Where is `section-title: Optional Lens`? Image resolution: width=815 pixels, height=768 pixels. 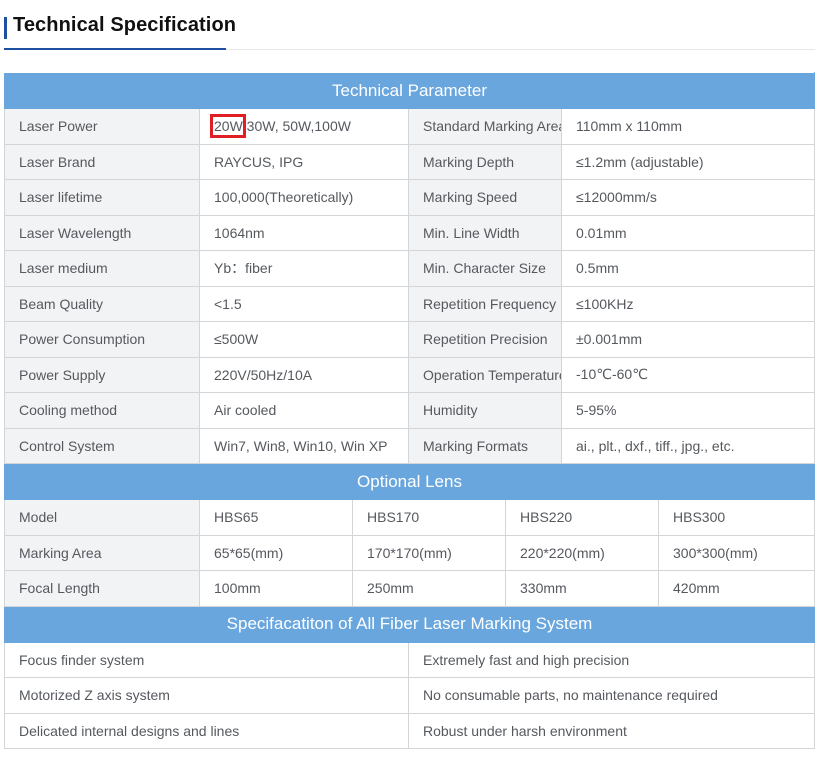
section-title: Optional Lens is located at coordinates (409, 481).